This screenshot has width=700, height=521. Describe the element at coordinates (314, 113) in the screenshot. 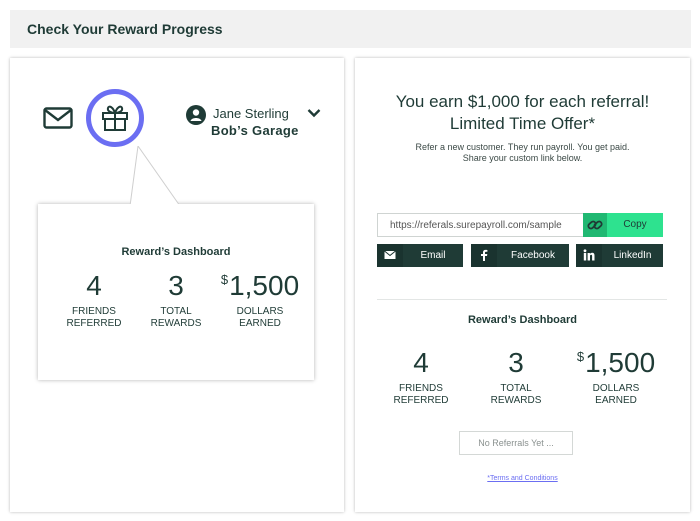

I see `chevron-down-icon` at that location.